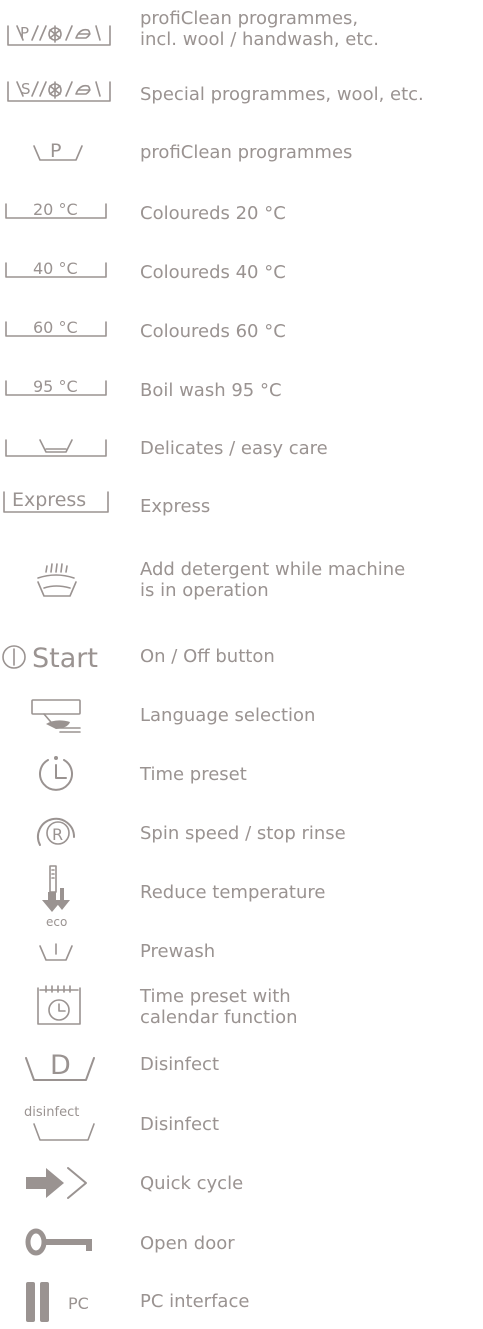 The image size is (483, 1329). Describe the element at coordinates (63, 1302) in the screenshot. I see `pc-interface-icon: PC` at that location.